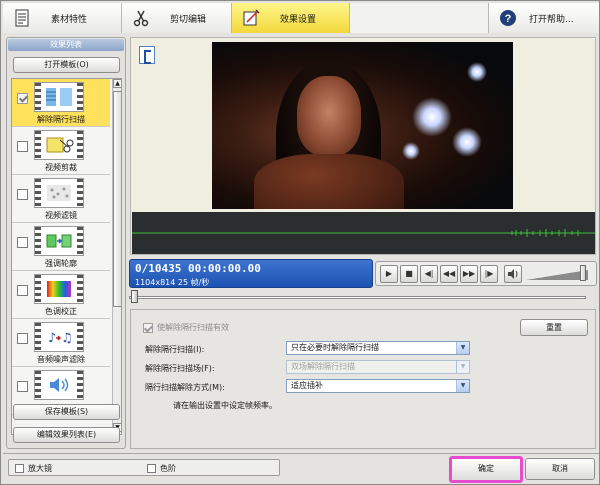  What do you see at coordinates (469, 274) in the screenshot?
I see `fast-forward-icon: ▶▶` at bounding box center [469, 274].